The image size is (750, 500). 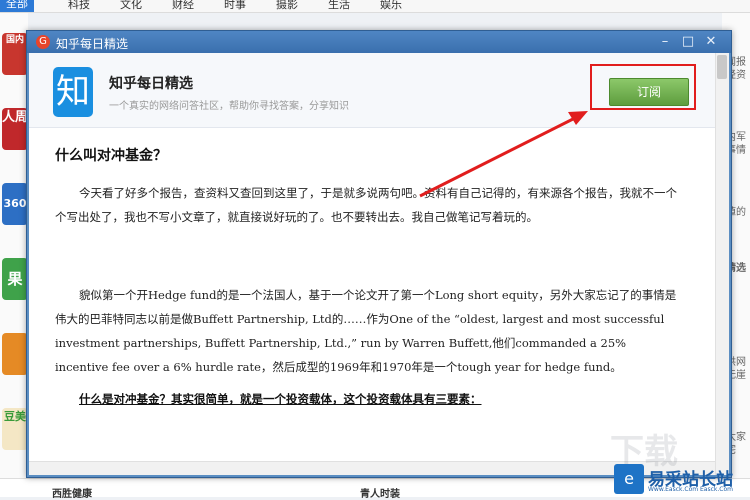 What do you see at coordinates (79, 6) in the screenshot?
I see `nav-tab-tech: 科技` at bounding box center [79, 6].